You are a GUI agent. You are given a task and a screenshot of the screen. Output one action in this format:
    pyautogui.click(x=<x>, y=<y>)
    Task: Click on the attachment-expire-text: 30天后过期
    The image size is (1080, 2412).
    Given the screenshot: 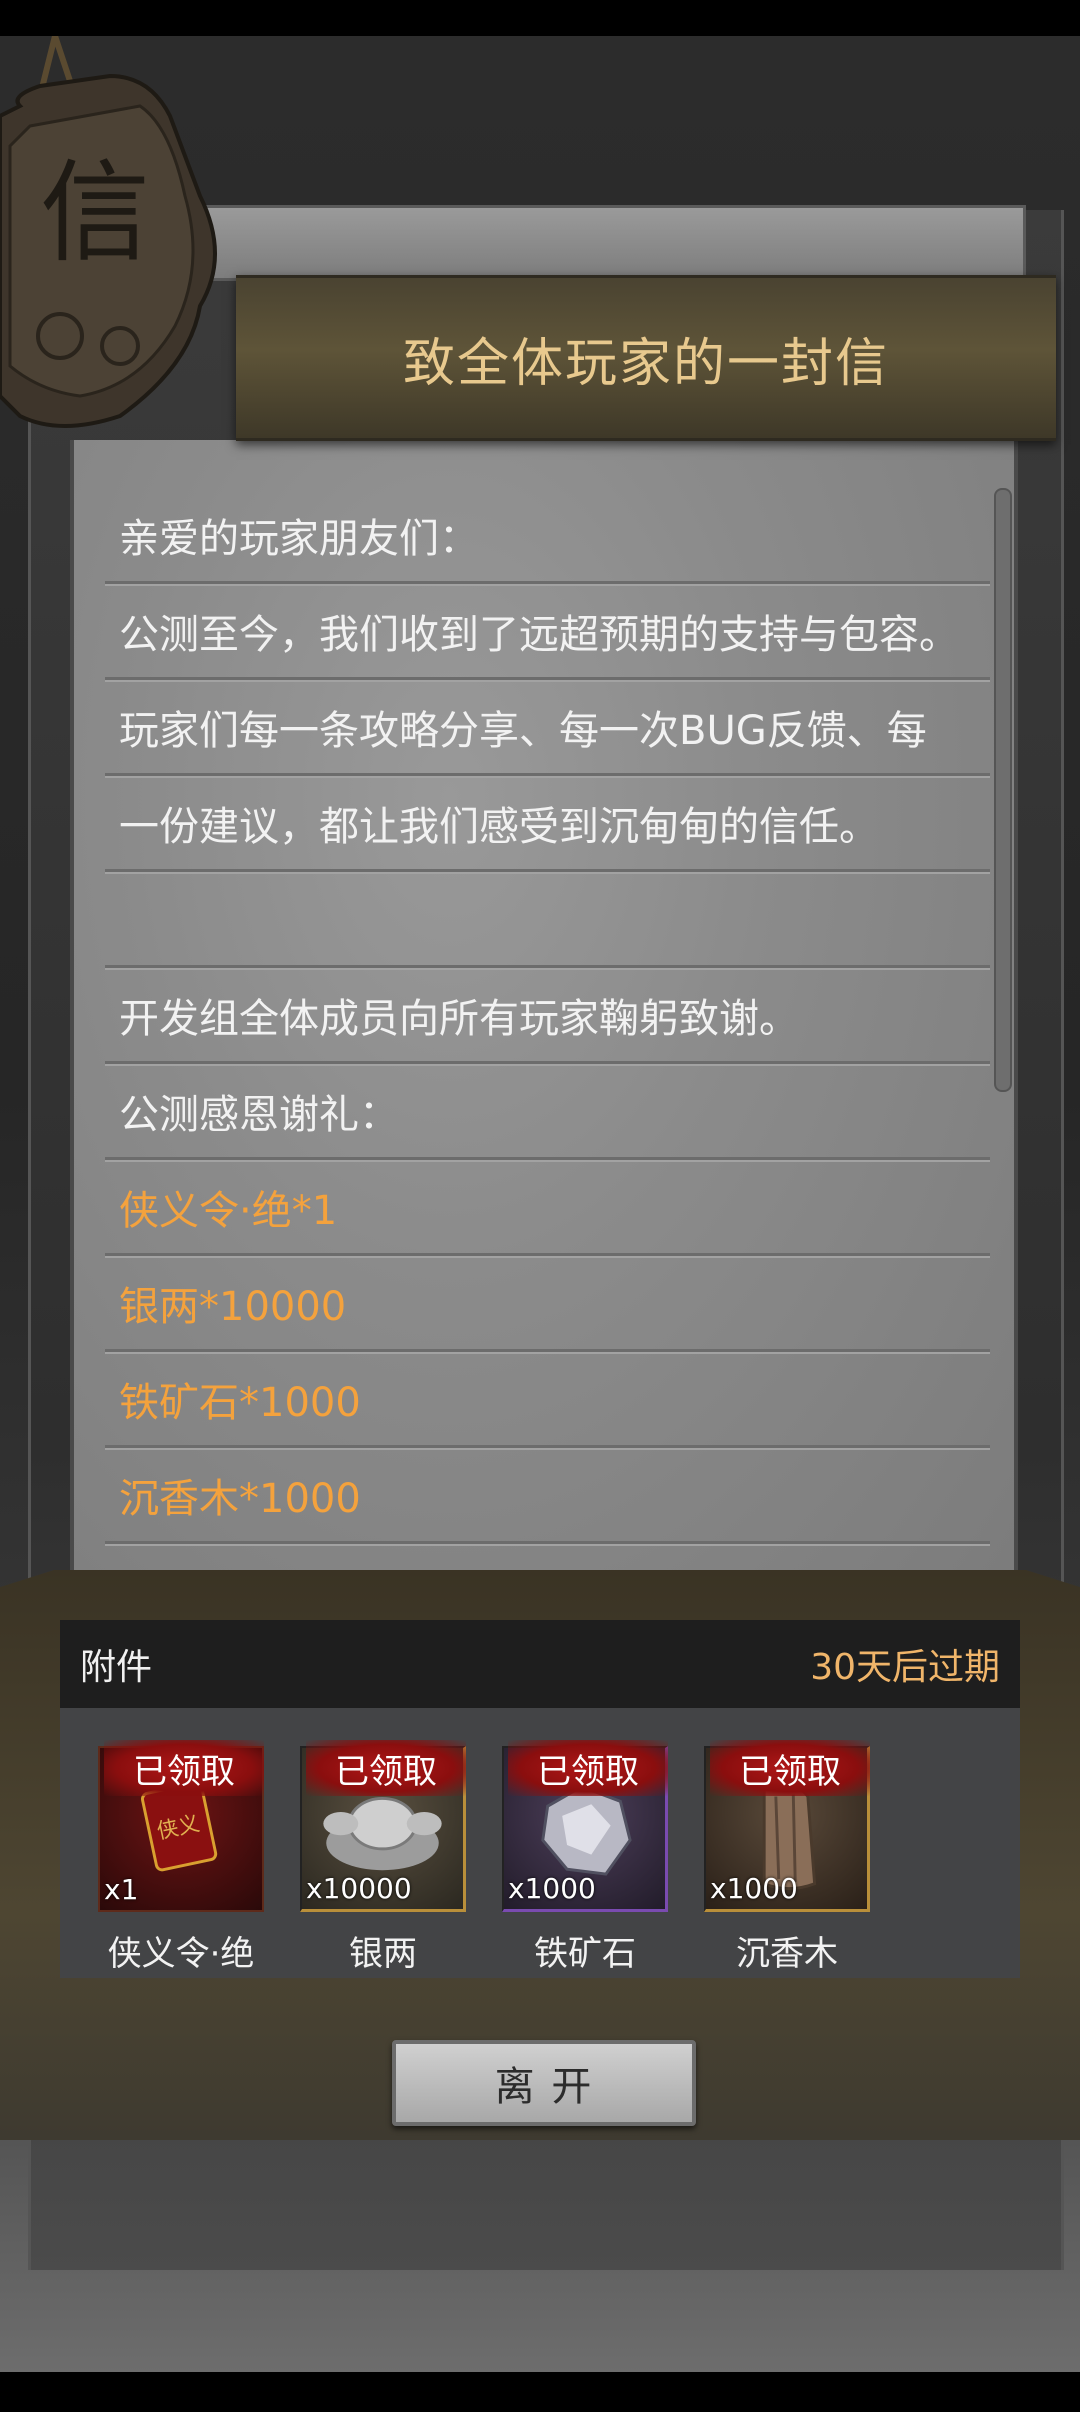 What is the action you would take?
    pyautogui.click(x=905, y=1667)
    